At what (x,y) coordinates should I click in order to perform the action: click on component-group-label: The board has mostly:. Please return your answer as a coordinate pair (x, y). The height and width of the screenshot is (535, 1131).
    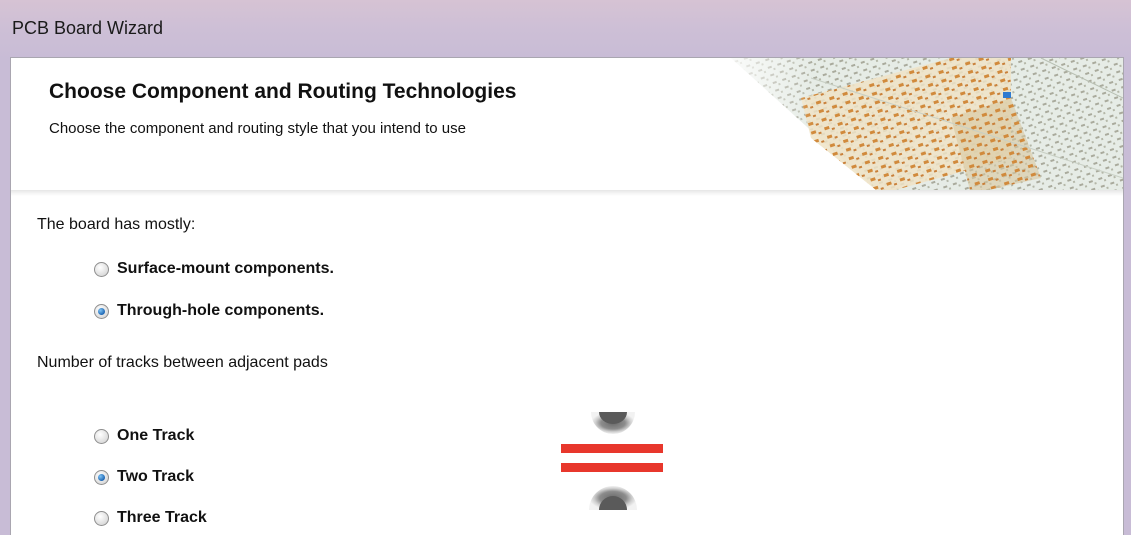
    Looking at the image, I should click on (116, 224).